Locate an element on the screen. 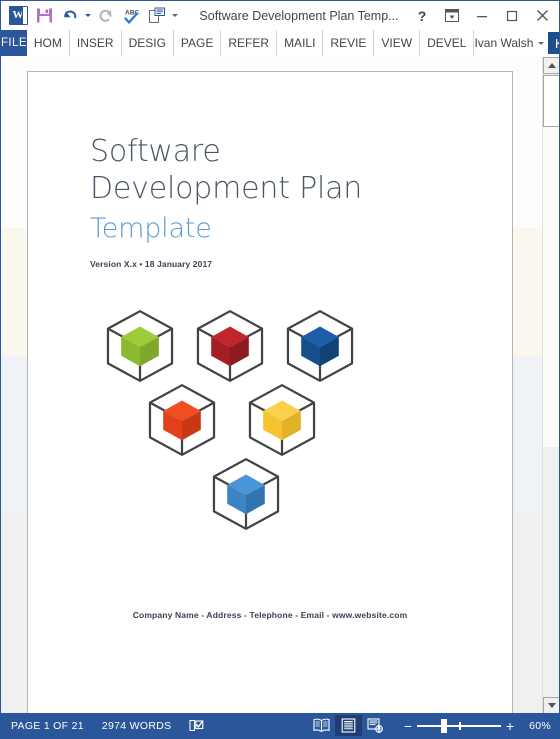 This screenshot has width=560, height=739. doc-title-line-2: Development Plan is located at coordinates (226, 188).